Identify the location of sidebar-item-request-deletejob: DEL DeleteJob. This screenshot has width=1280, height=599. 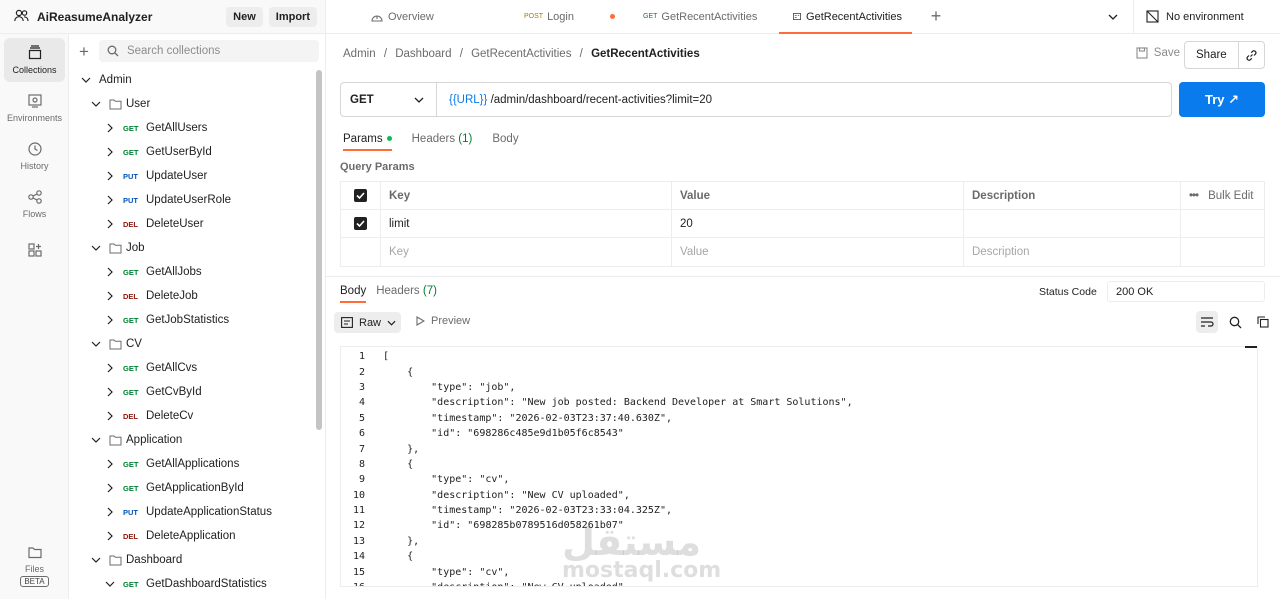
(151, 296).